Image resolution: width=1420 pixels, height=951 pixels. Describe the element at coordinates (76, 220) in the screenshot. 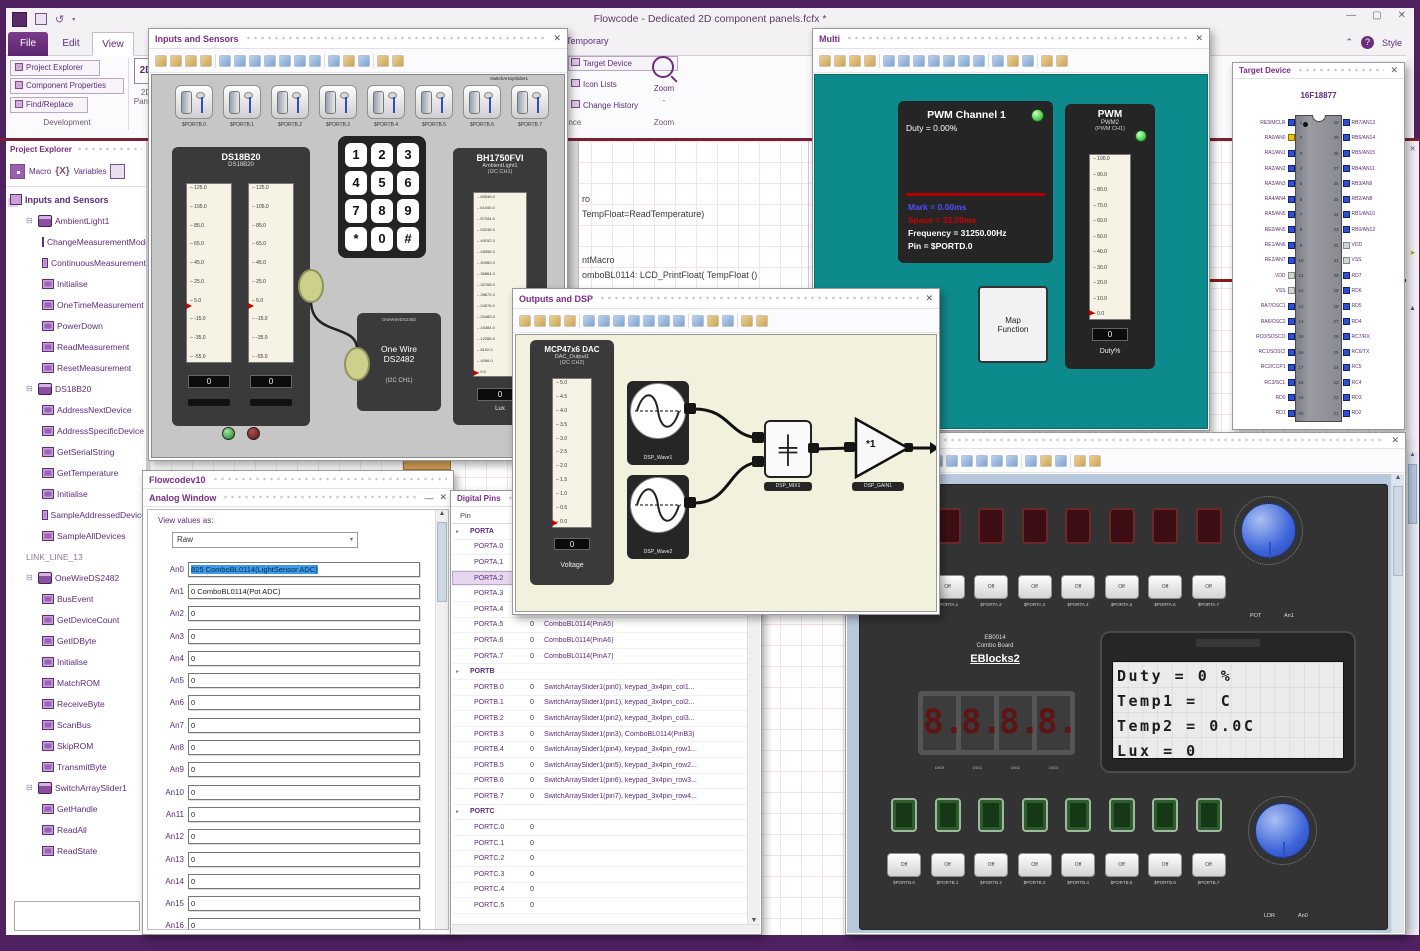

I see `tree-item: ⊟ AmbientLight1` at that location.